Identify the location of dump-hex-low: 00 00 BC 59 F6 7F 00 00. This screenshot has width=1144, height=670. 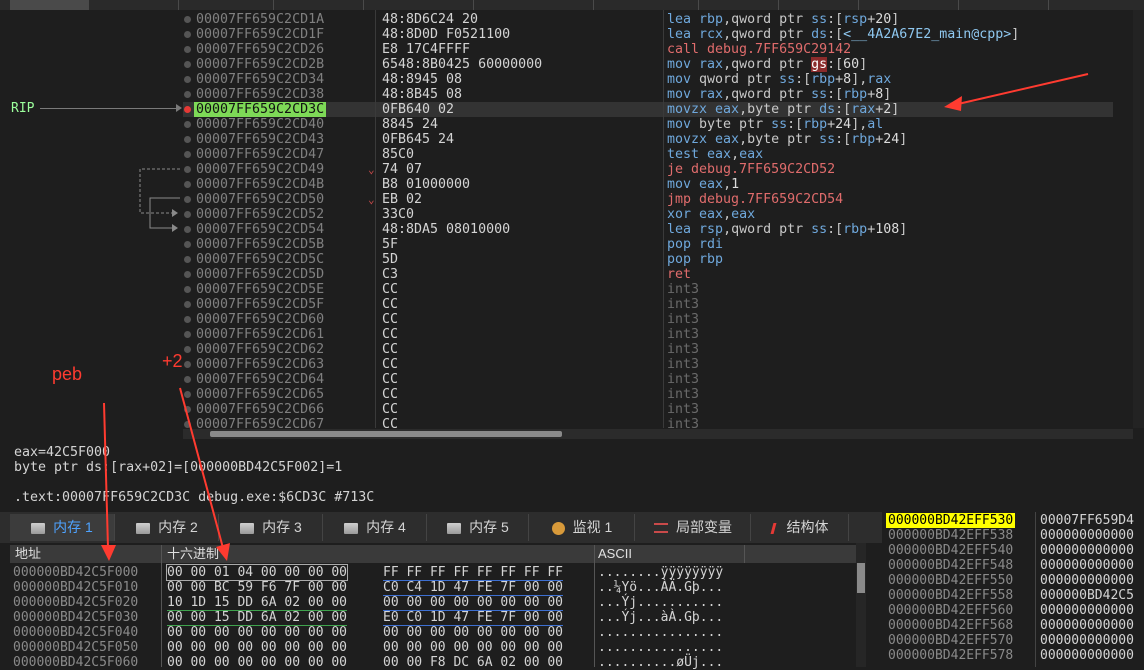
(257, 587).